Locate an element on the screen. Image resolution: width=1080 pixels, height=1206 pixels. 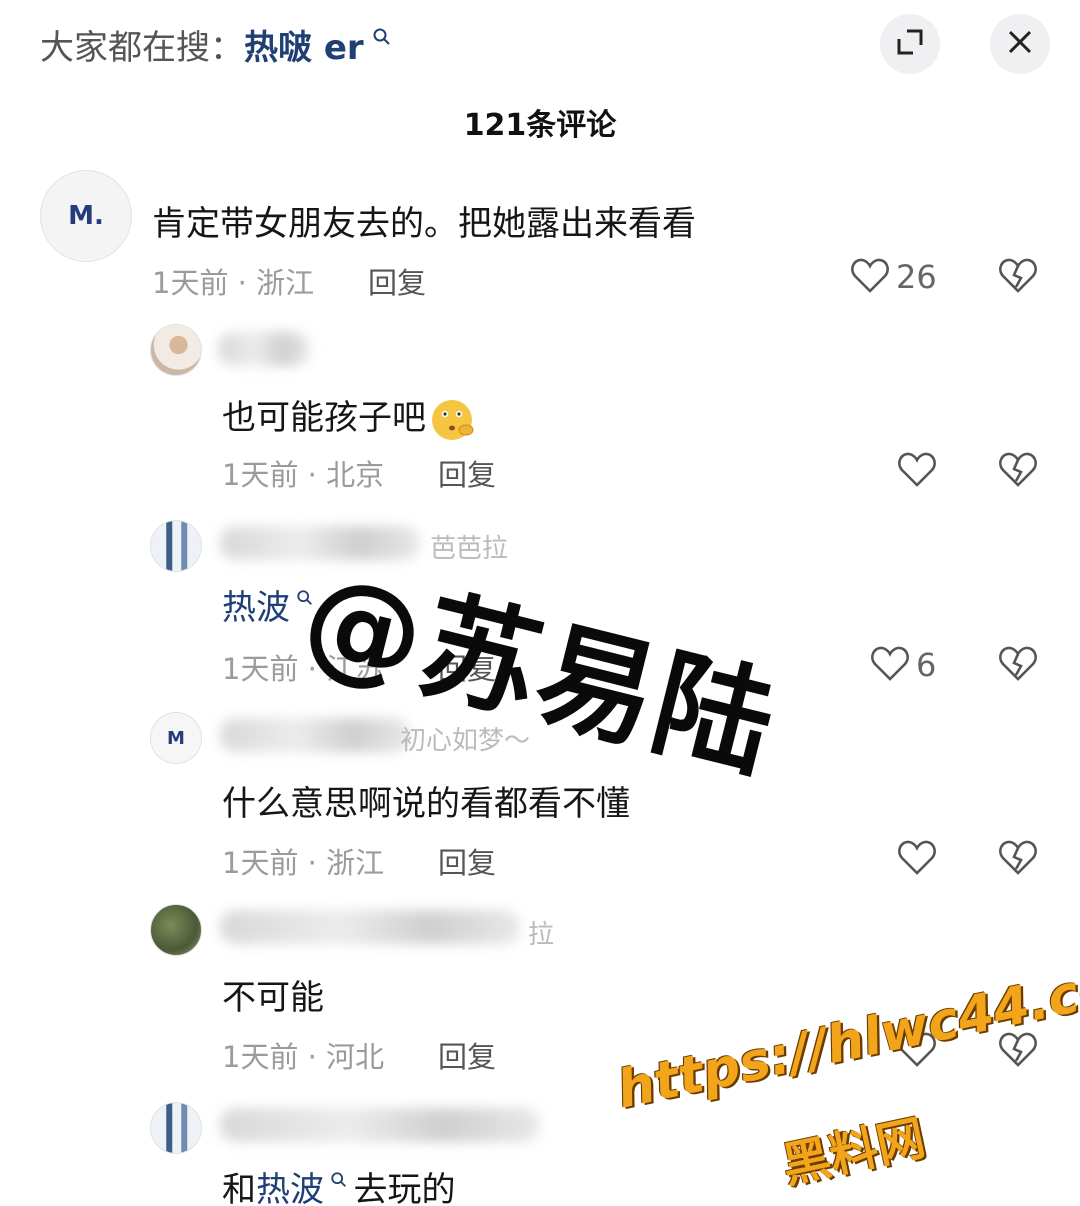
comment-text: 热波 is located at coordinates (268, 604).